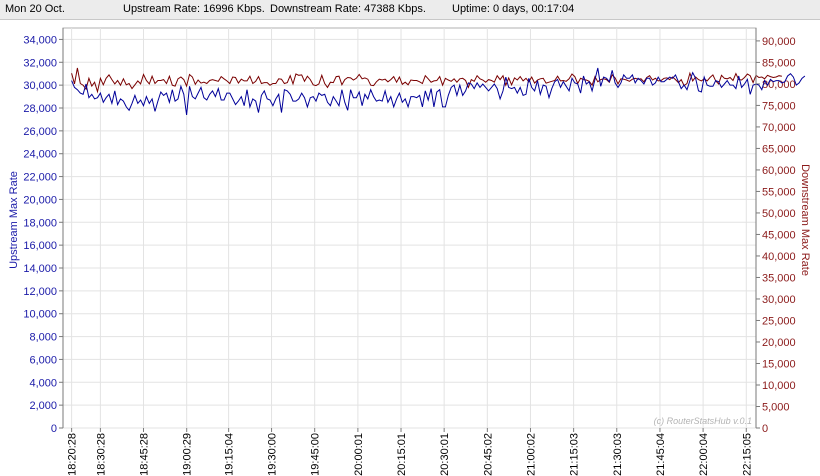 The image size is (820, 476). Describe the element at coordinates (779, 42) in the screenshot. I see `right-tick-label: 90,000` at that location.